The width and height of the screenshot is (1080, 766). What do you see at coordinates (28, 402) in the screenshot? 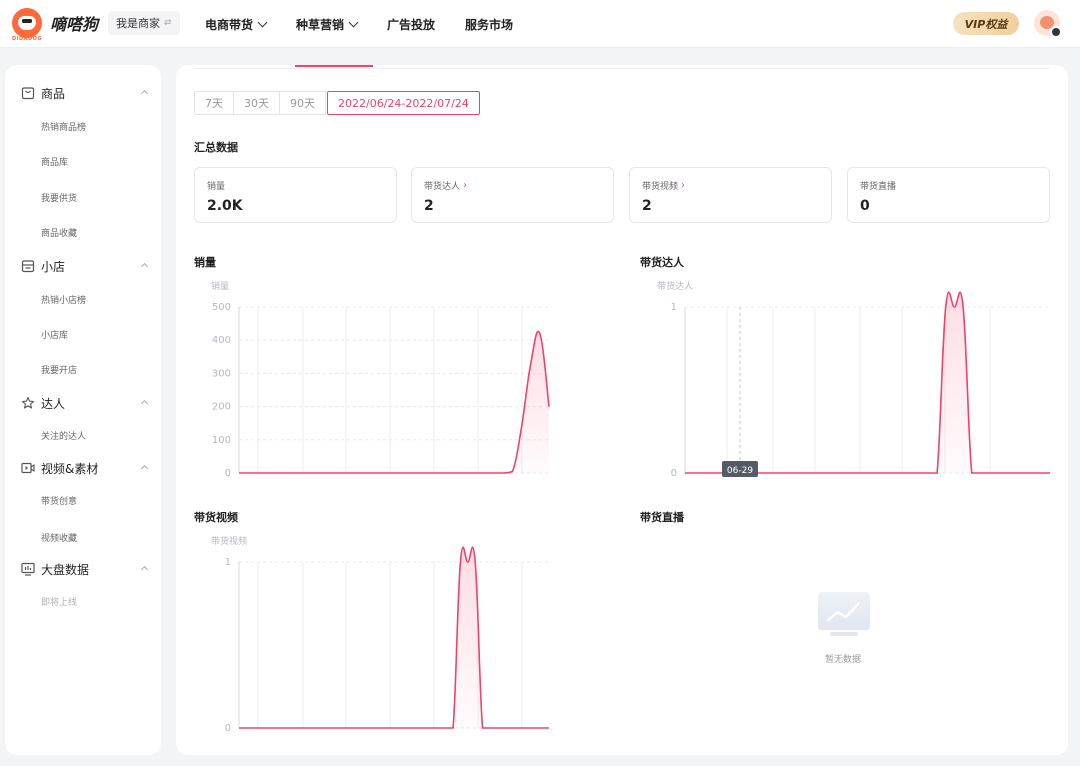
I see `star-icon` at bounding box center [28, 402].